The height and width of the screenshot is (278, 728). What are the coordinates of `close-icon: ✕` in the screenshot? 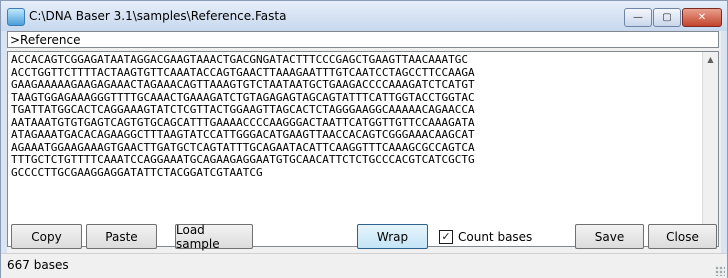 It's located at (702, 17).